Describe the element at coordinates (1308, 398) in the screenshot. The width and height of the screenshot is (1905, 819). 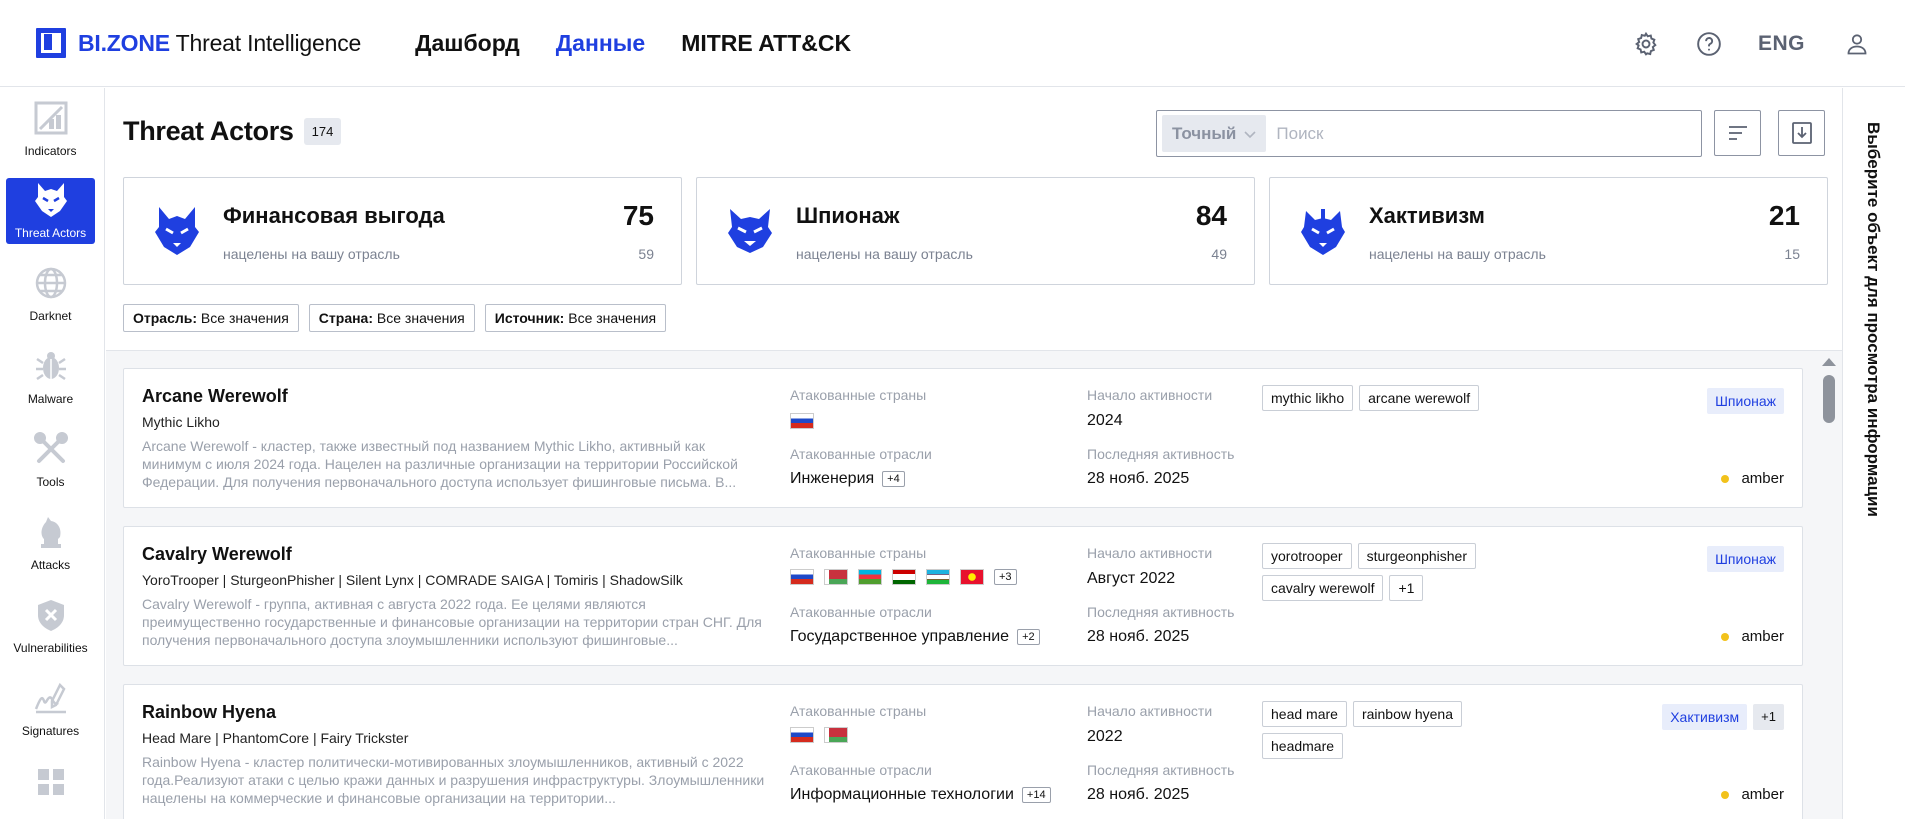
I see `tag: mythic likho` at that location.